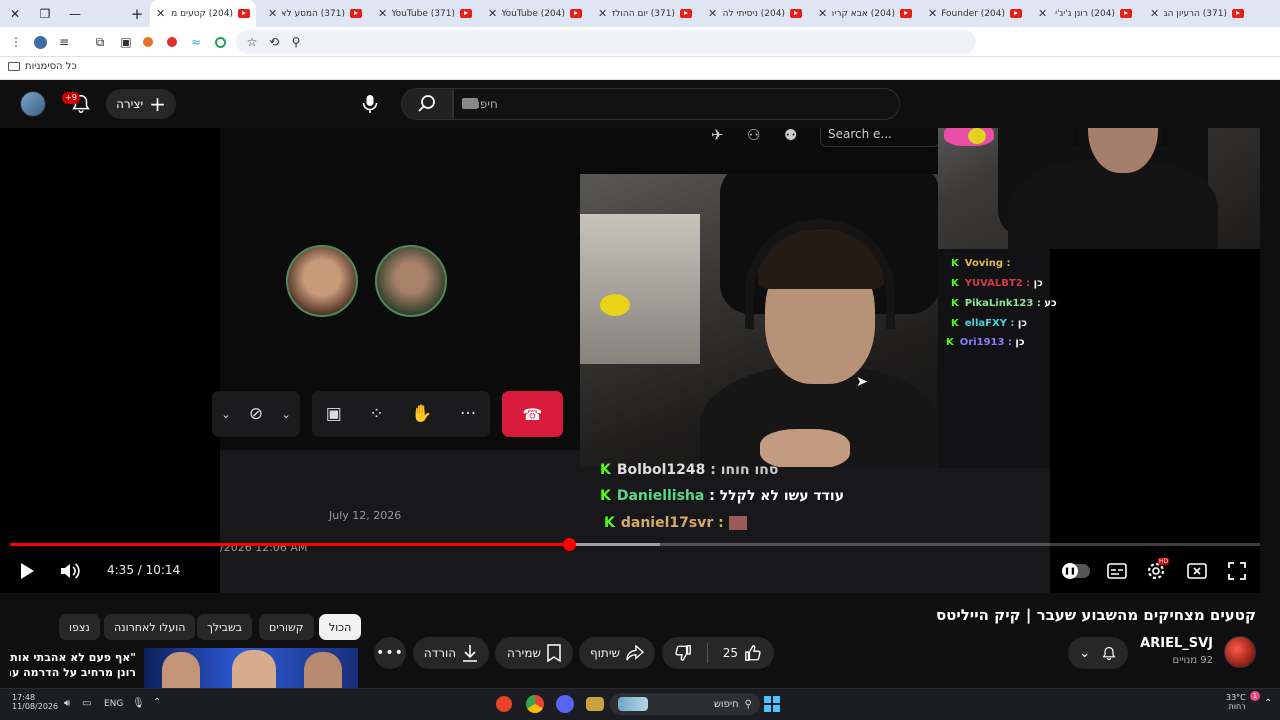  Describe the element at coordinates (1236, 702) in the screenshot. I see `weather-widget: 33°C רחות` at that location.